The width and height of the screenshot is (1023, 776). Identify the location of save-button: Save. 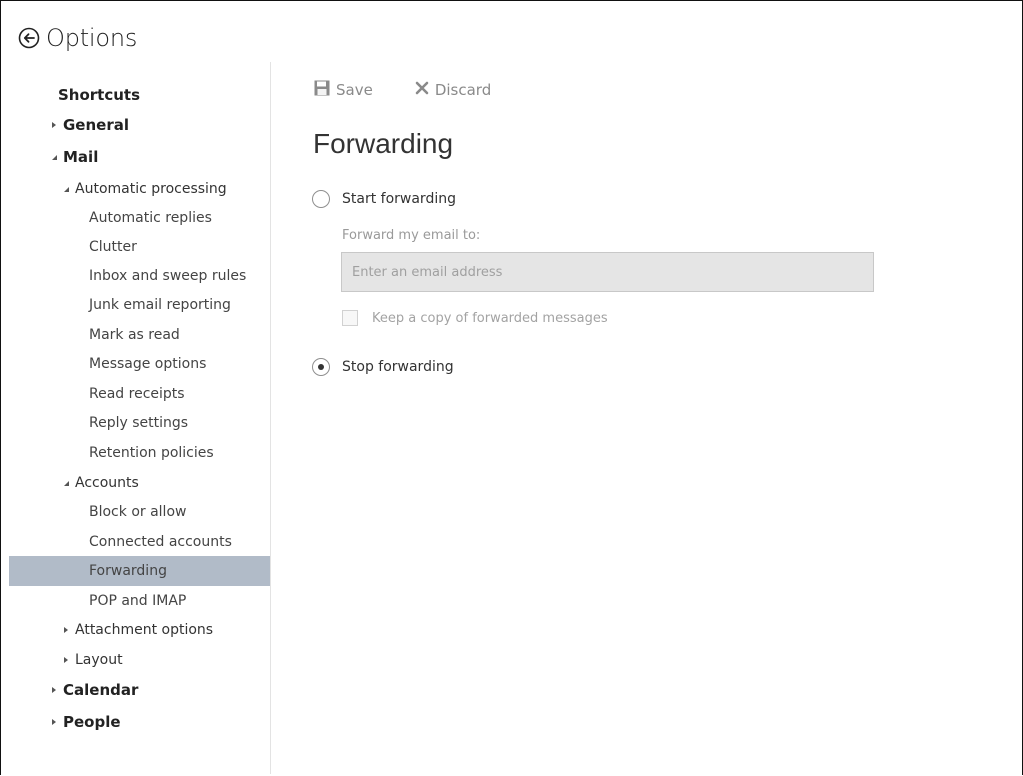
(343, 90).